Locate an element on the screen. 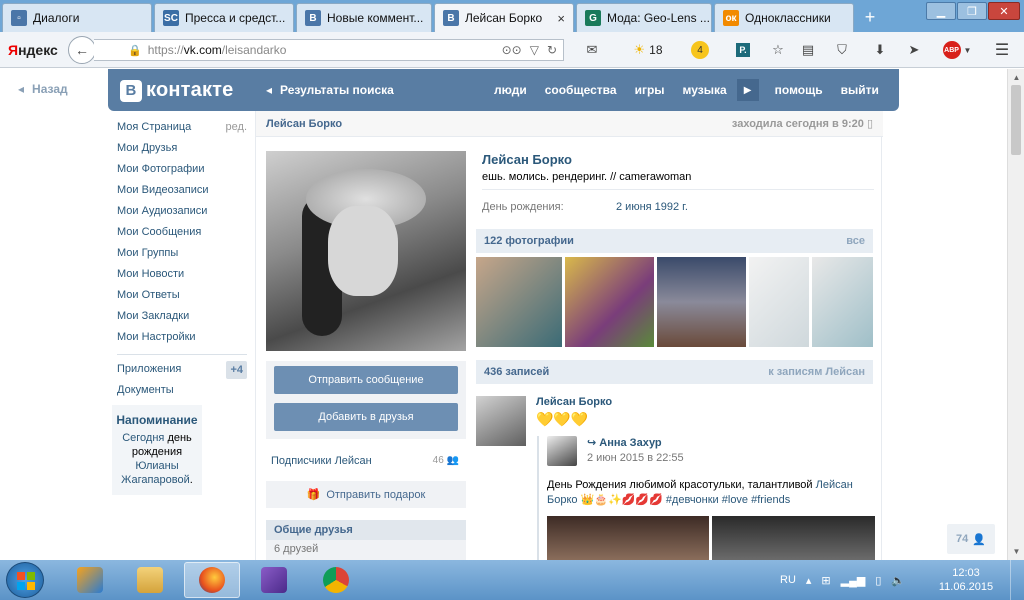  sidebar-item-docs: Документы is located at coordinates (182, 392).